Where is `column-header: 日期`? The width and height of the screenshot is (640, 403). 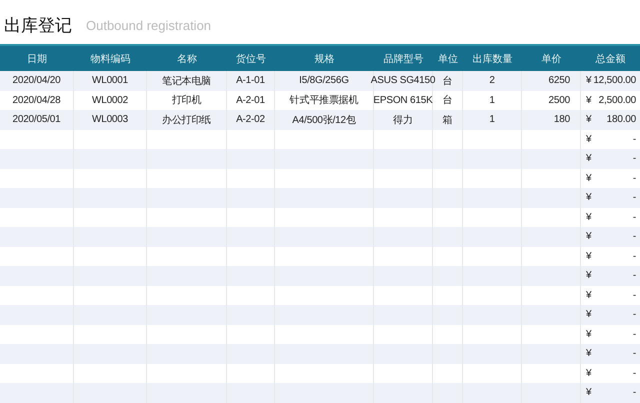
column-header: 日期 is located at coordinates (37, 59).